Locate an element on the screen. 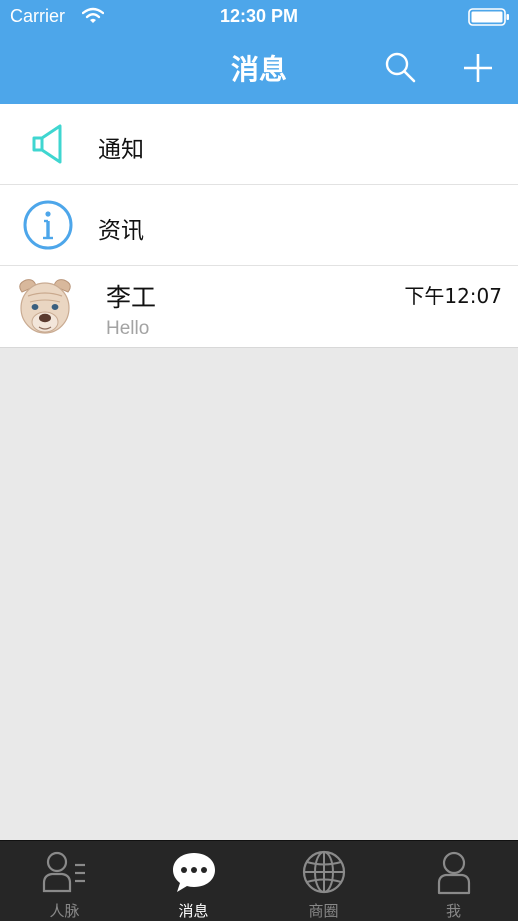 The image size is (518, 921). add-button is located at coordinates (478, 68).